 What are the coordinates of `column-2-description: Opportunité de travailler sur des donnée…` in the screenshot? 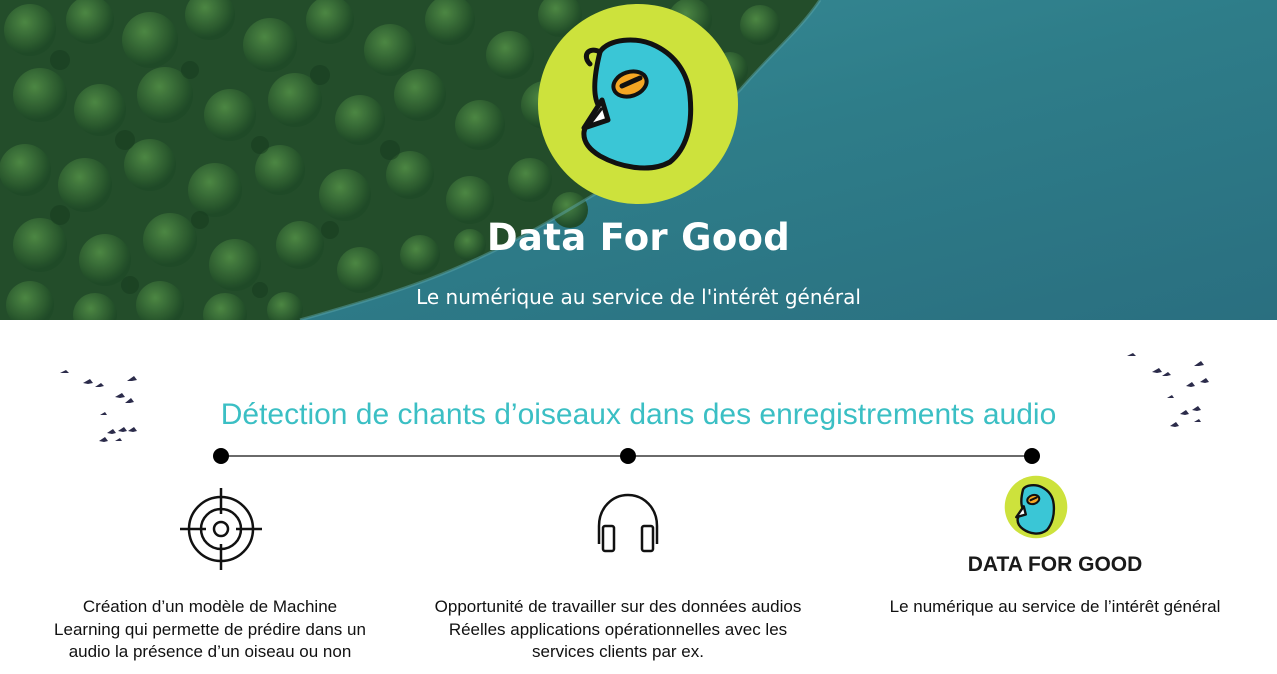 It's located at (618, 630).